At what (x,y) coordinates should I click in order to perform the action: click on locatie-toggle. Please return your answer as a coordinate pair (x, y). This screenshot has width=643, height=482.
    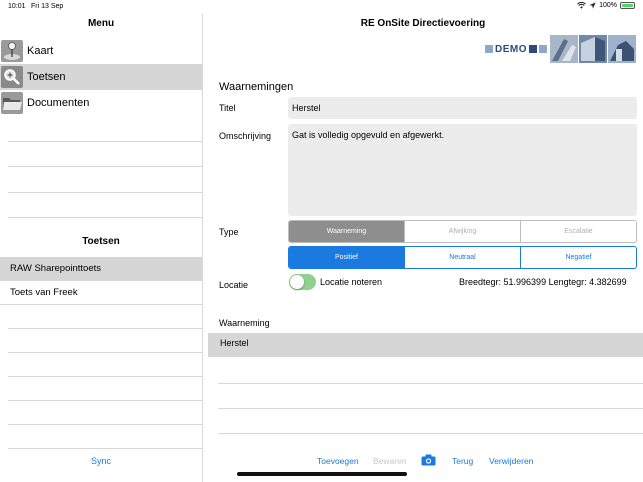
    Looking at the image, I should click on (302, 282).